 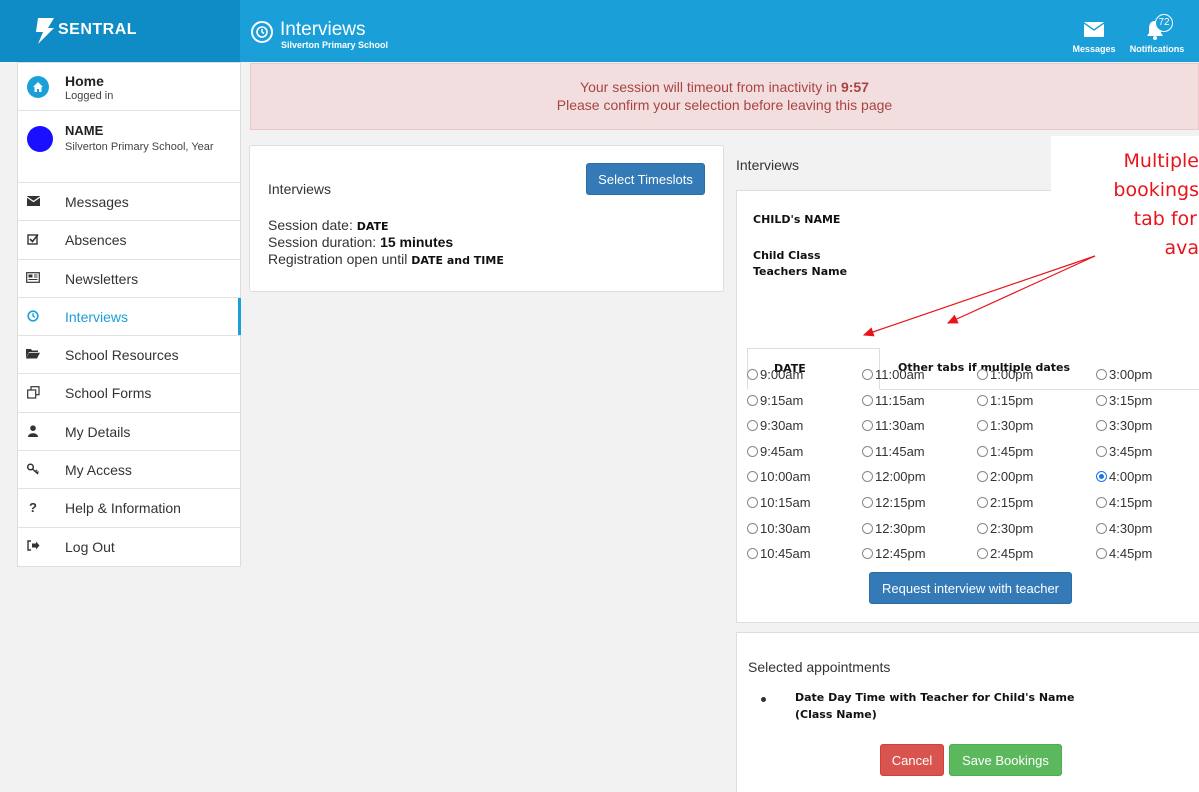 What do you see at coordinates (894, 553) in the screenshot?
I see `timeslot-option: 12:45pm` at bounding box center [894, 553].